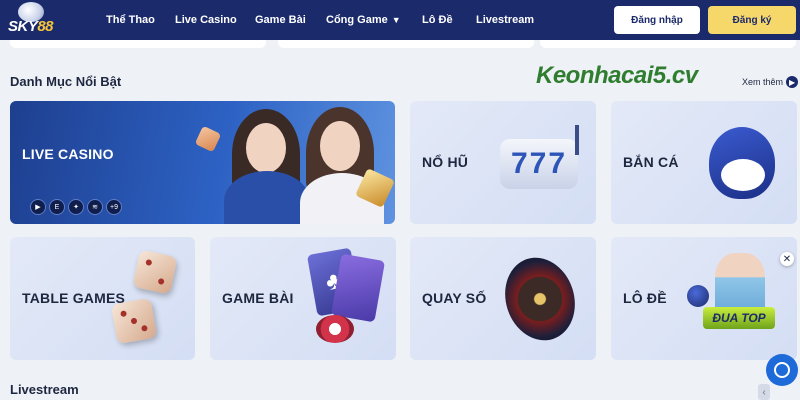 Image resolution: width=800 pixels, height=400 pixels. I want to click on card-label: BẮN CÁ, so click(651, 162).